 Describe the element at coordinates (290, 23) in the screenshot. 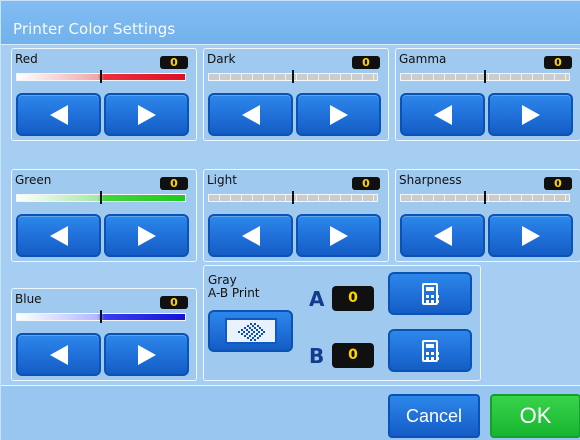

I see `title-bar: Printer Color Settings` at that location.